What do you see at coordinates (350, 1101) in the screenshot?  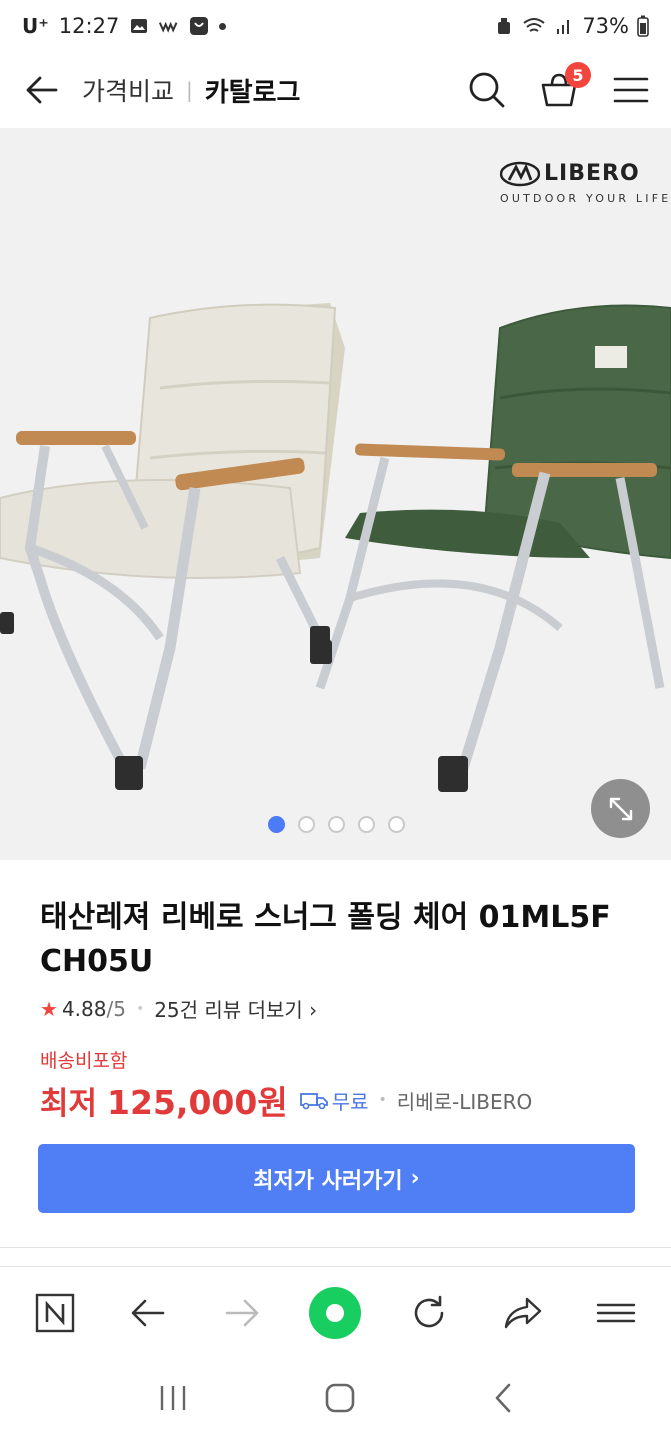 I see `delivery-fee: 무료` at bounding box center [350, 1101].